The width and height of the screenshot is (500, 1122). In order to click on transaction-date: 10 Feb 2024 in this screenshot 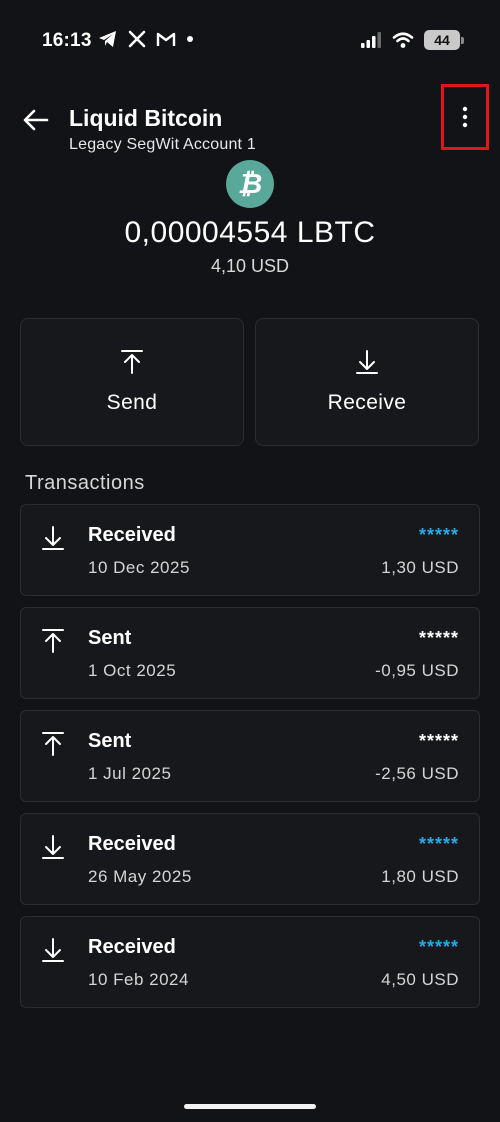, I will do `click(138, 979)`.